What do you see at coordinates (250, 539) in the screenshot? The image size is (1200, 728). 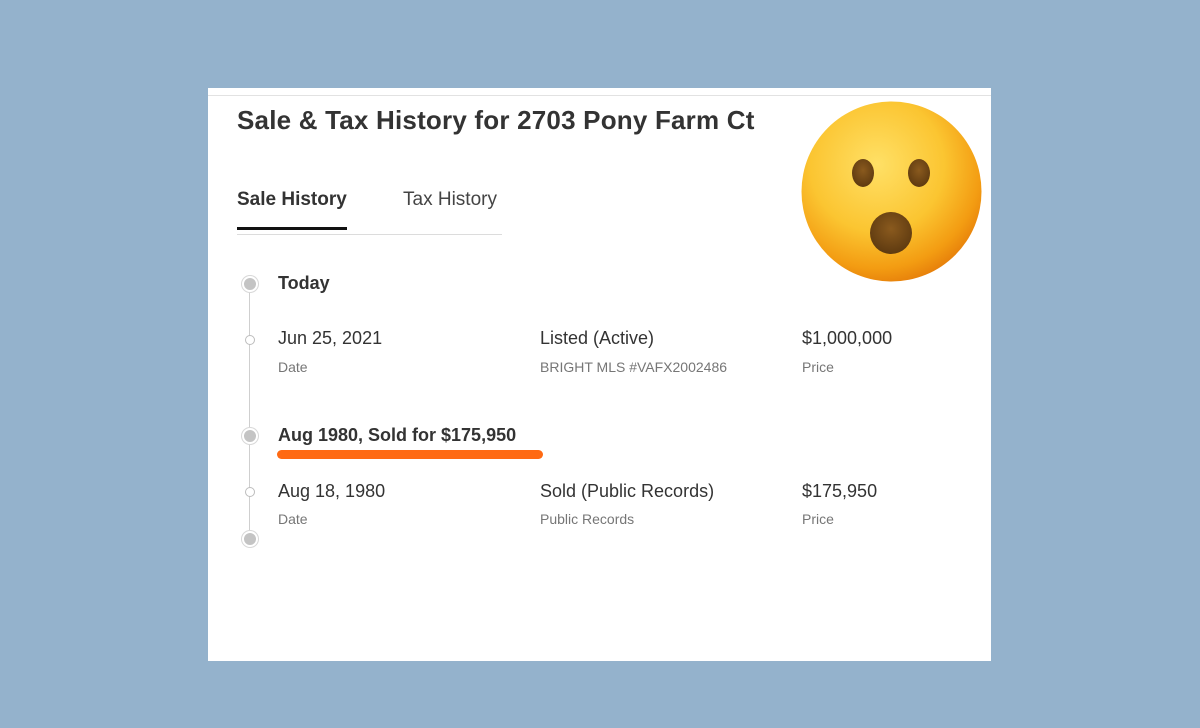 I see `timeline-dot-end` at bounding box center [250, 539].